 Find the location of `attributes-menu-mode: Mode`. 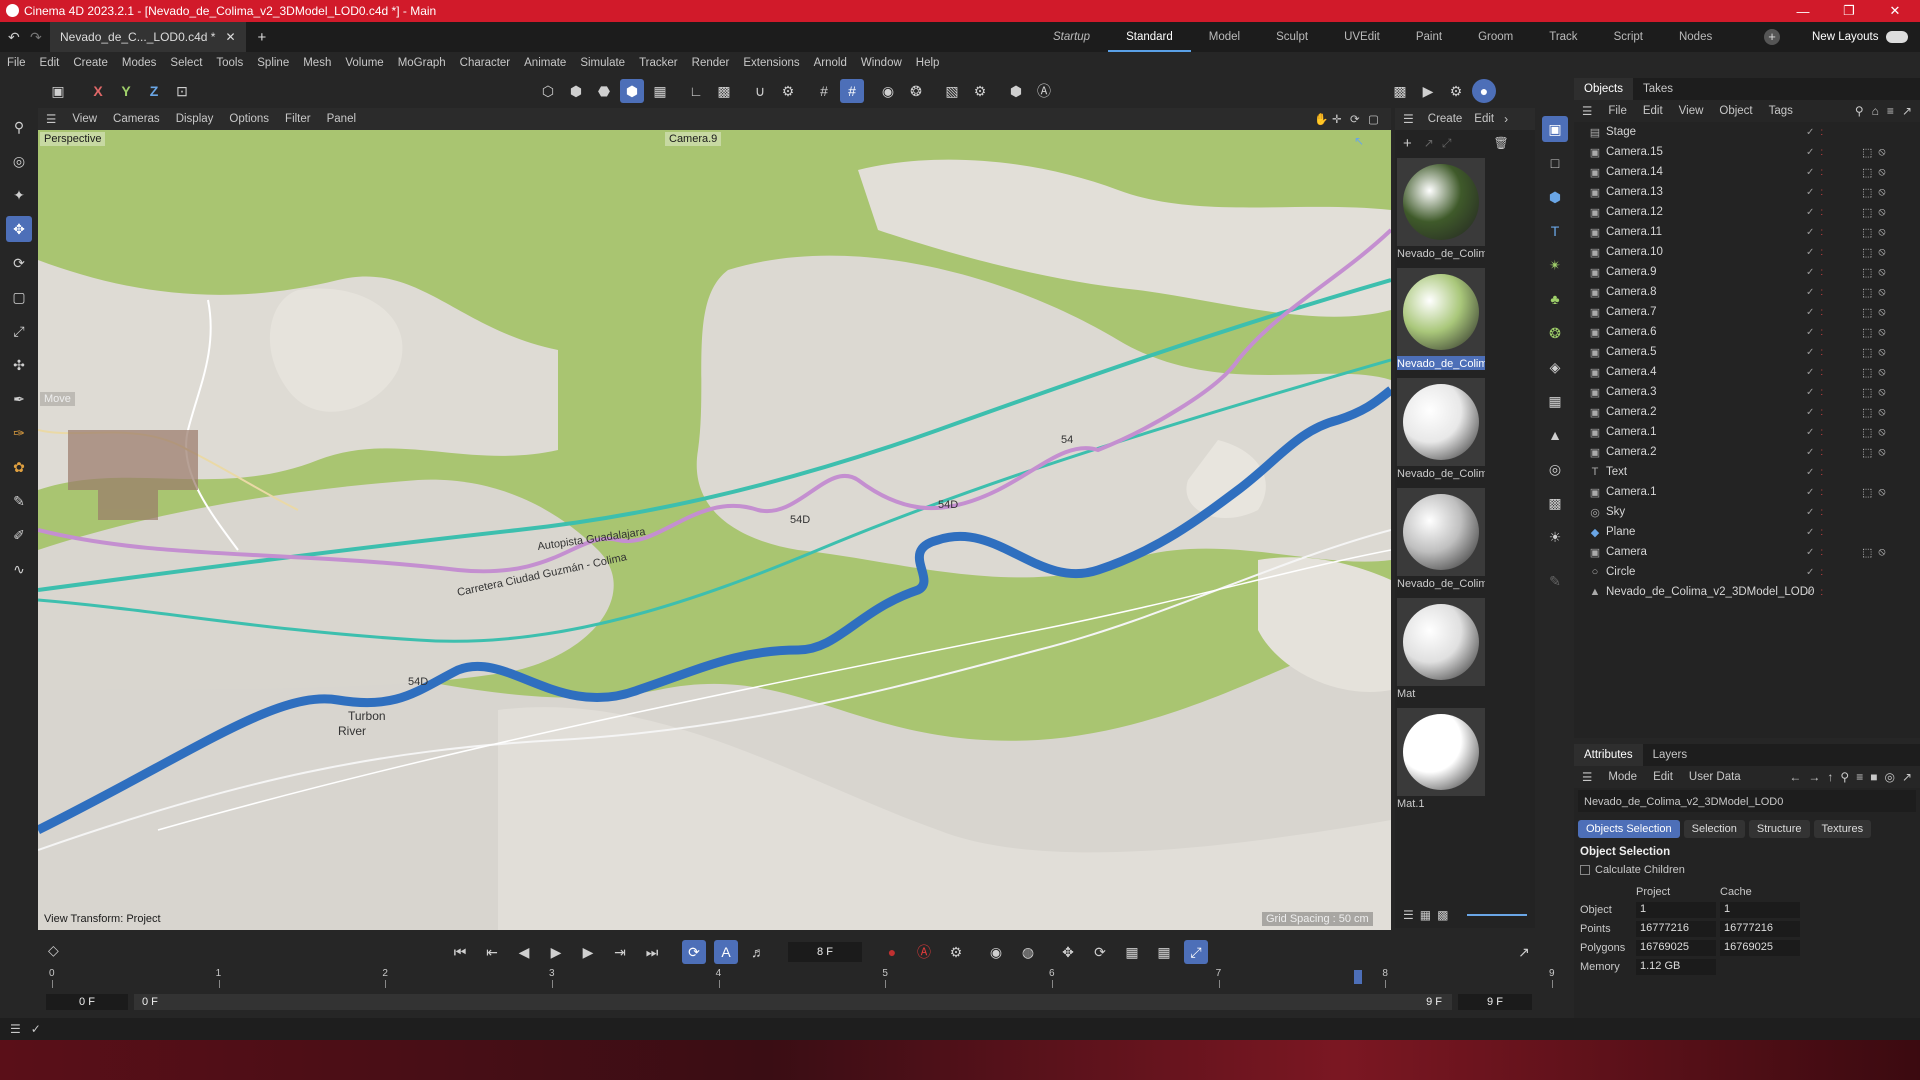

attributes-menu-mode: Mode is located at coordinates (1622, 777).